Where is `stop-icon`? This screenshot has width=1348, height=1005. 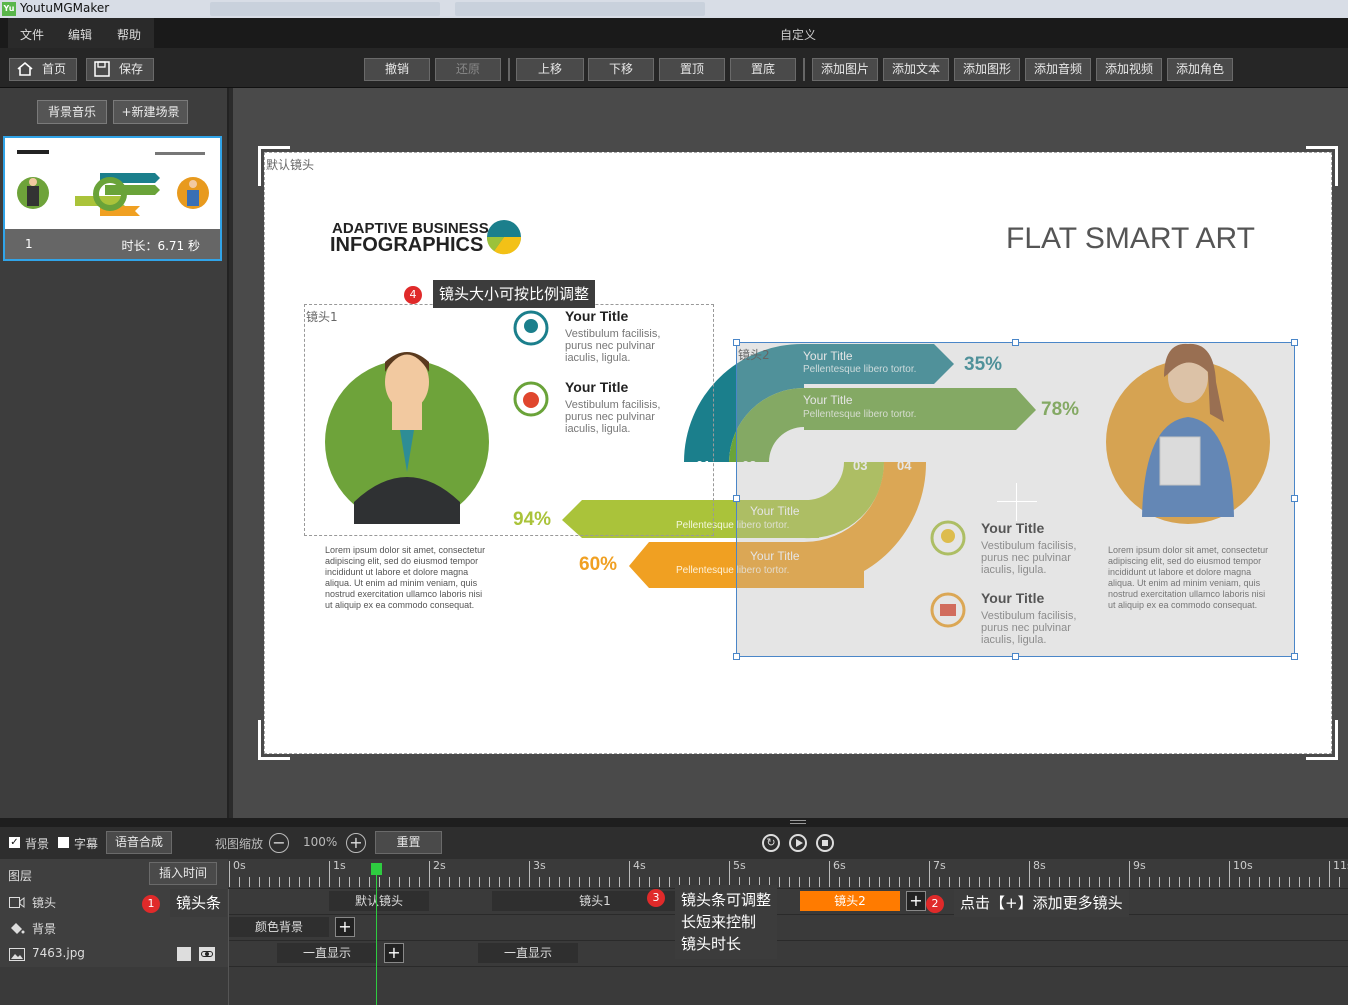 stop-icon is located at coordinates (825, 843).